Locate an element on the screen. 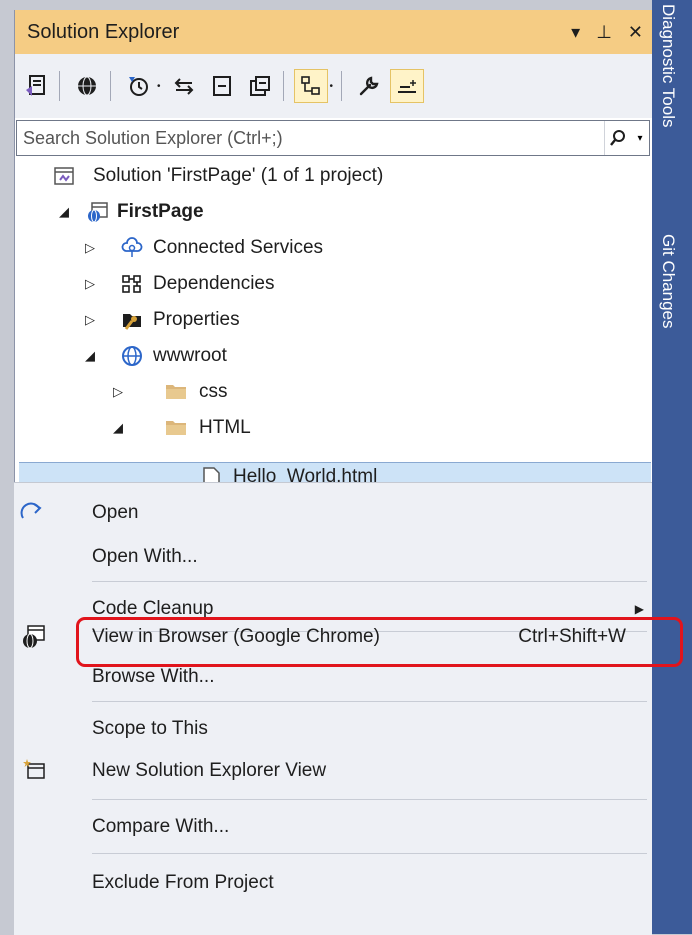  tree-item-label: FirstPage is located at coordinates (160, 211).